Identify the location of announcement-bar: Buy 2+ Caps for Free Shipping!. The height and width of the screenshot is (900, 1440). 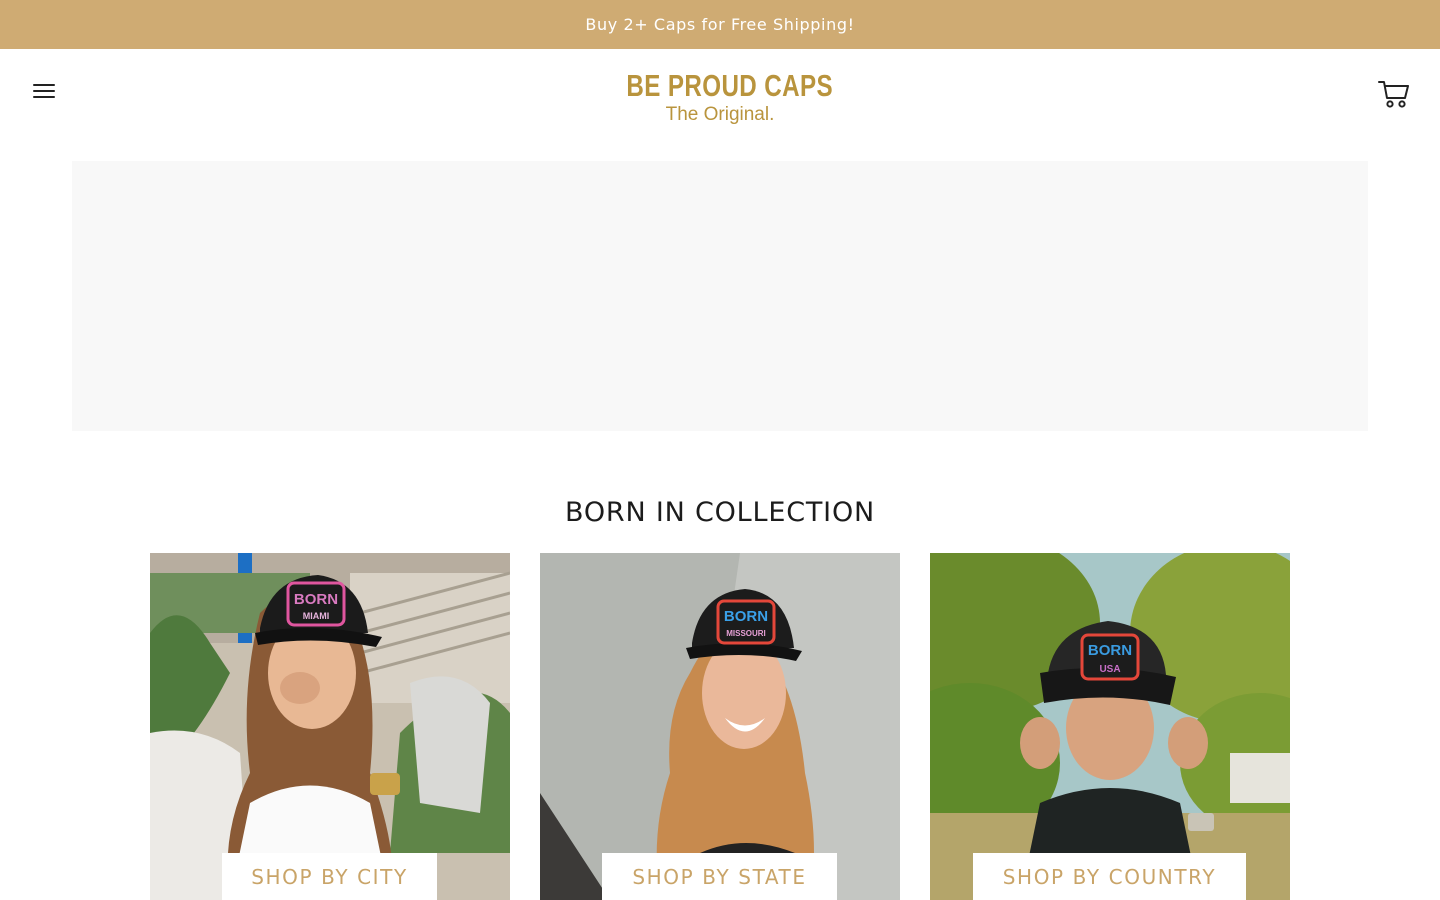
(720, 24).